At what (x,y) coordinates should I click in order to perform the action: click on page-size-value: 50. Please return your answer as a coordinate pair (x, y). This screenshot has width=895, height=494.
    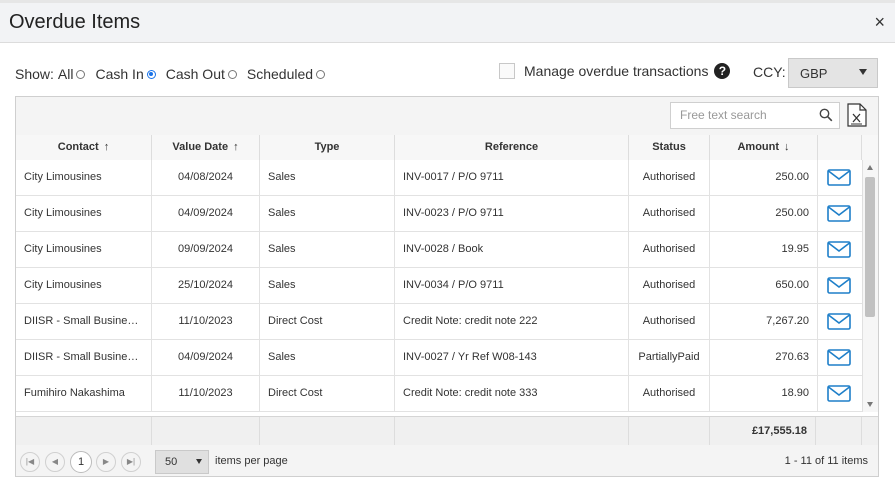
    Looking at the image, I should click on (171, 462).